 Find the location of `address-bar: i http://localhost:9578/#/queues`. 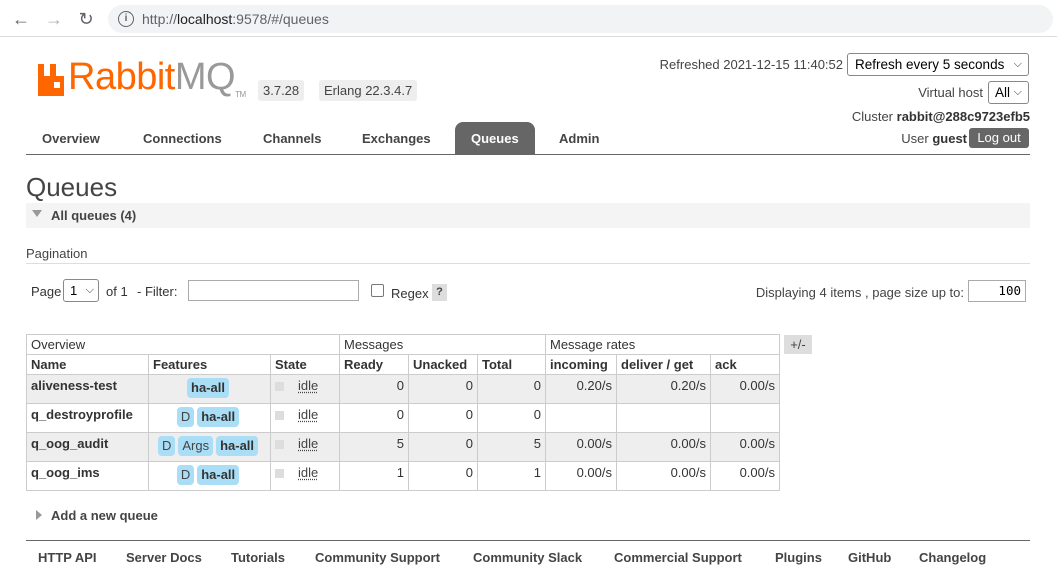

address-bar: i http://localhost:9578/#/queues is located at coordinates (580, 19).